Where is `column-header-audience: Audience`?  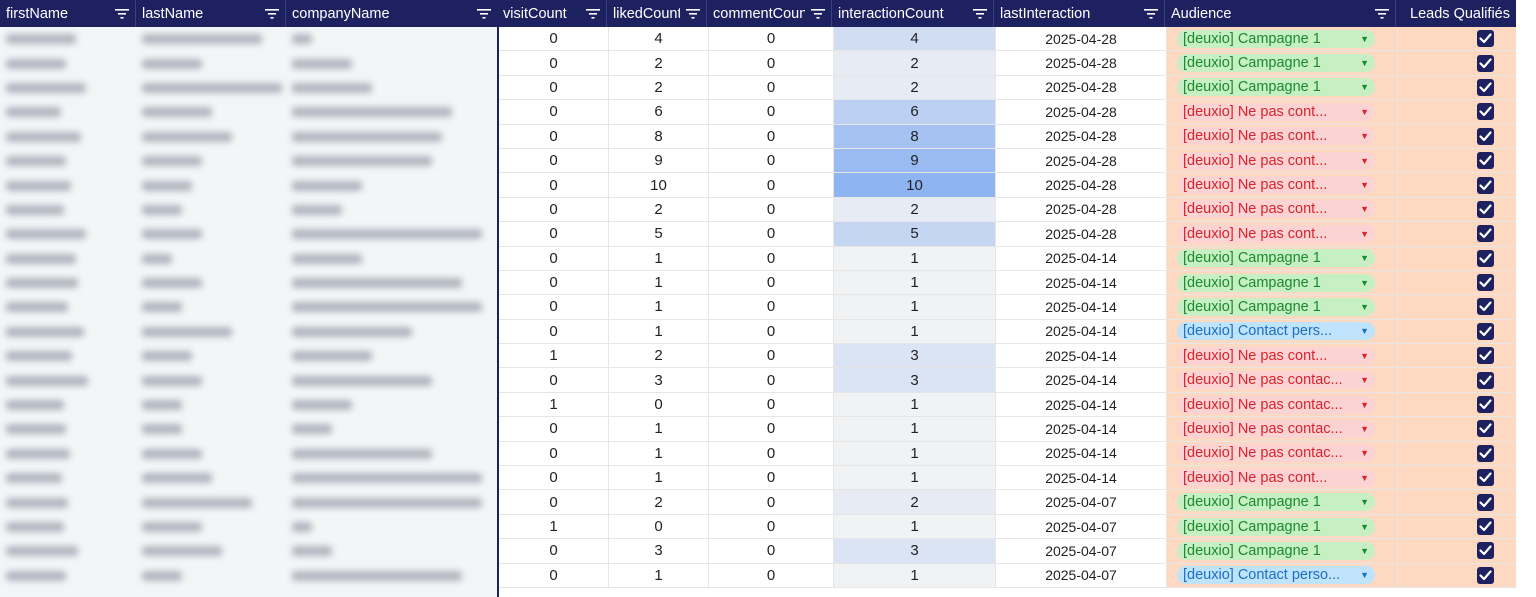
column-header-audience: Audience is located at coordinates (1280, 13).